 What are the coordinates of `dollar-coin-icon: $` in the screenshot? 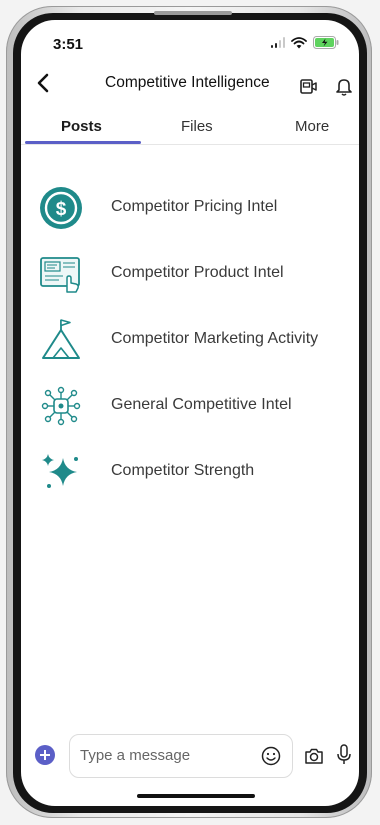 It's located at (61, 208).